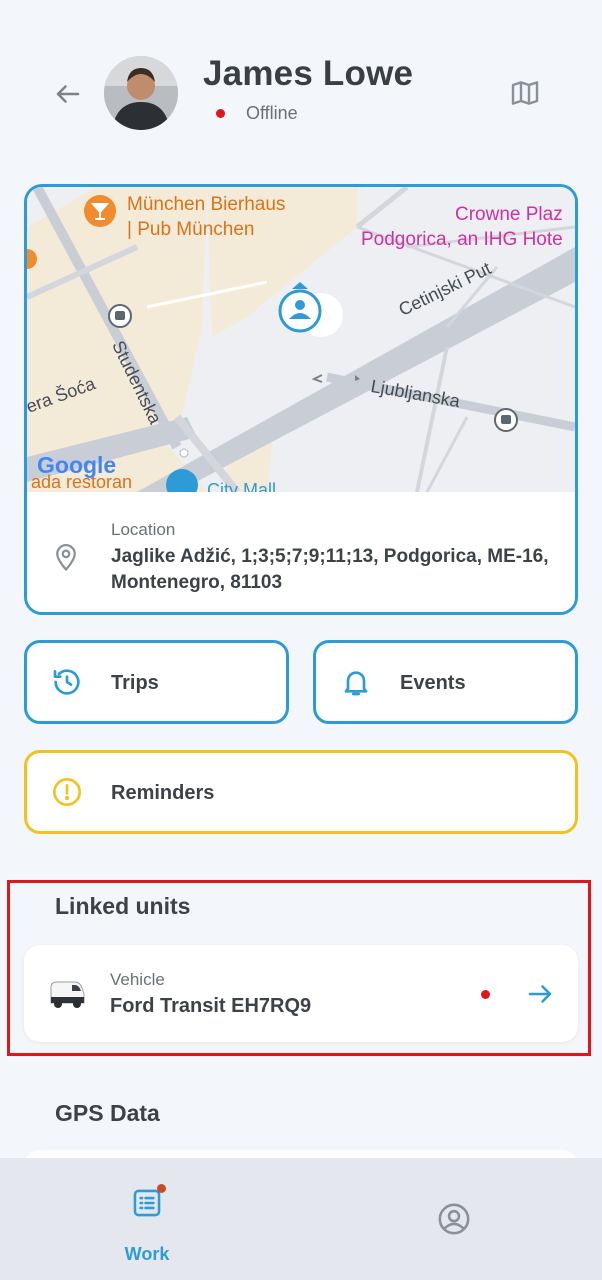 Image resolution: width=602 pixels, height=1280 pixels. I want to click on status-dot, so click(220, 113).